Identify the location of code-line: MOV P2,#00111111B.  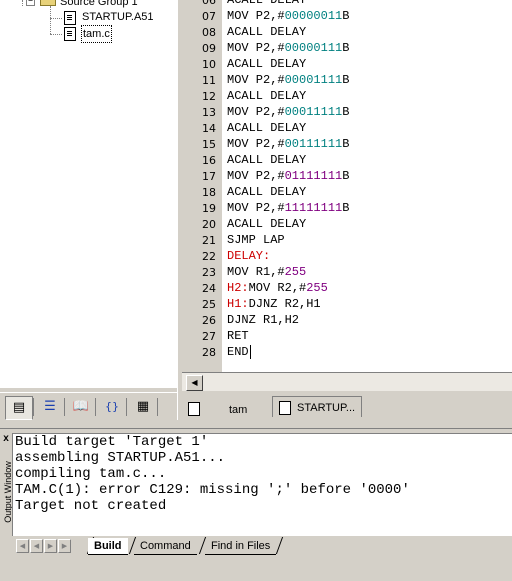
(288, 144).